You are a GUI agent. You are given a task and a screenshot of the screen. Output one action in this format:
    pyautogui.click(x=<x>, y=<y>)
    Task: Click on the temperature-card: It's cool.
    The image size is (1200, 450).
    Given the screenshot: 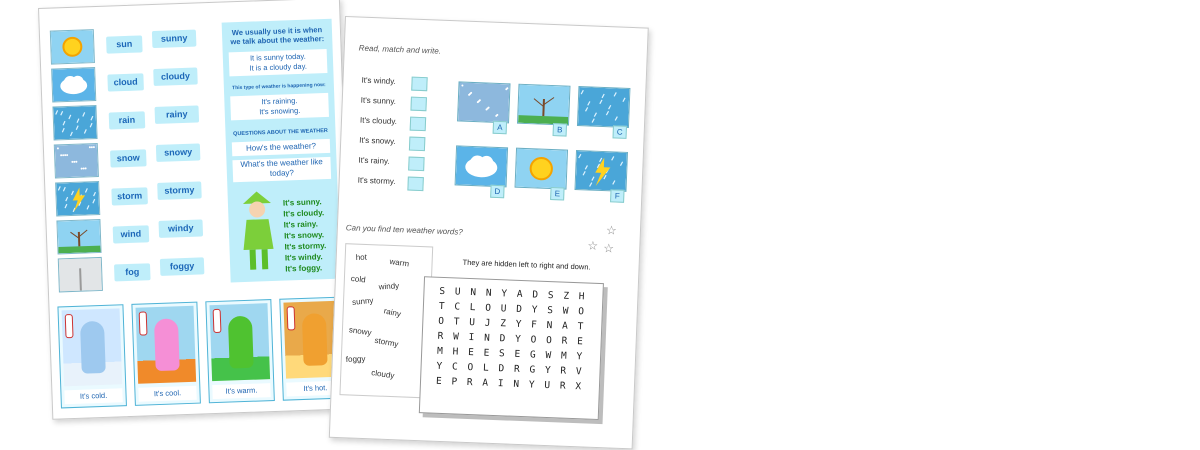 What is the action you would take?
    pyautogui.click(x=166, y=353)
    